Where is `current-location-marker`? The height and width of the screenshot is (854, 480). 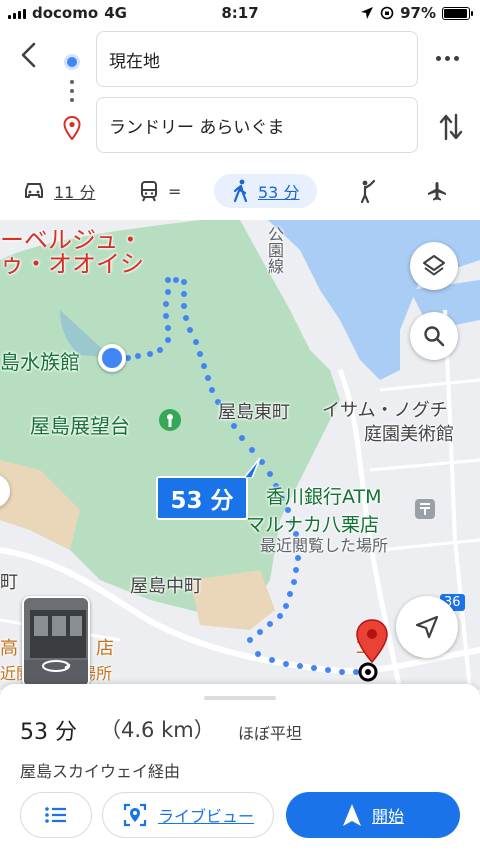
current-location-marker is located at coordinates (112, 358).